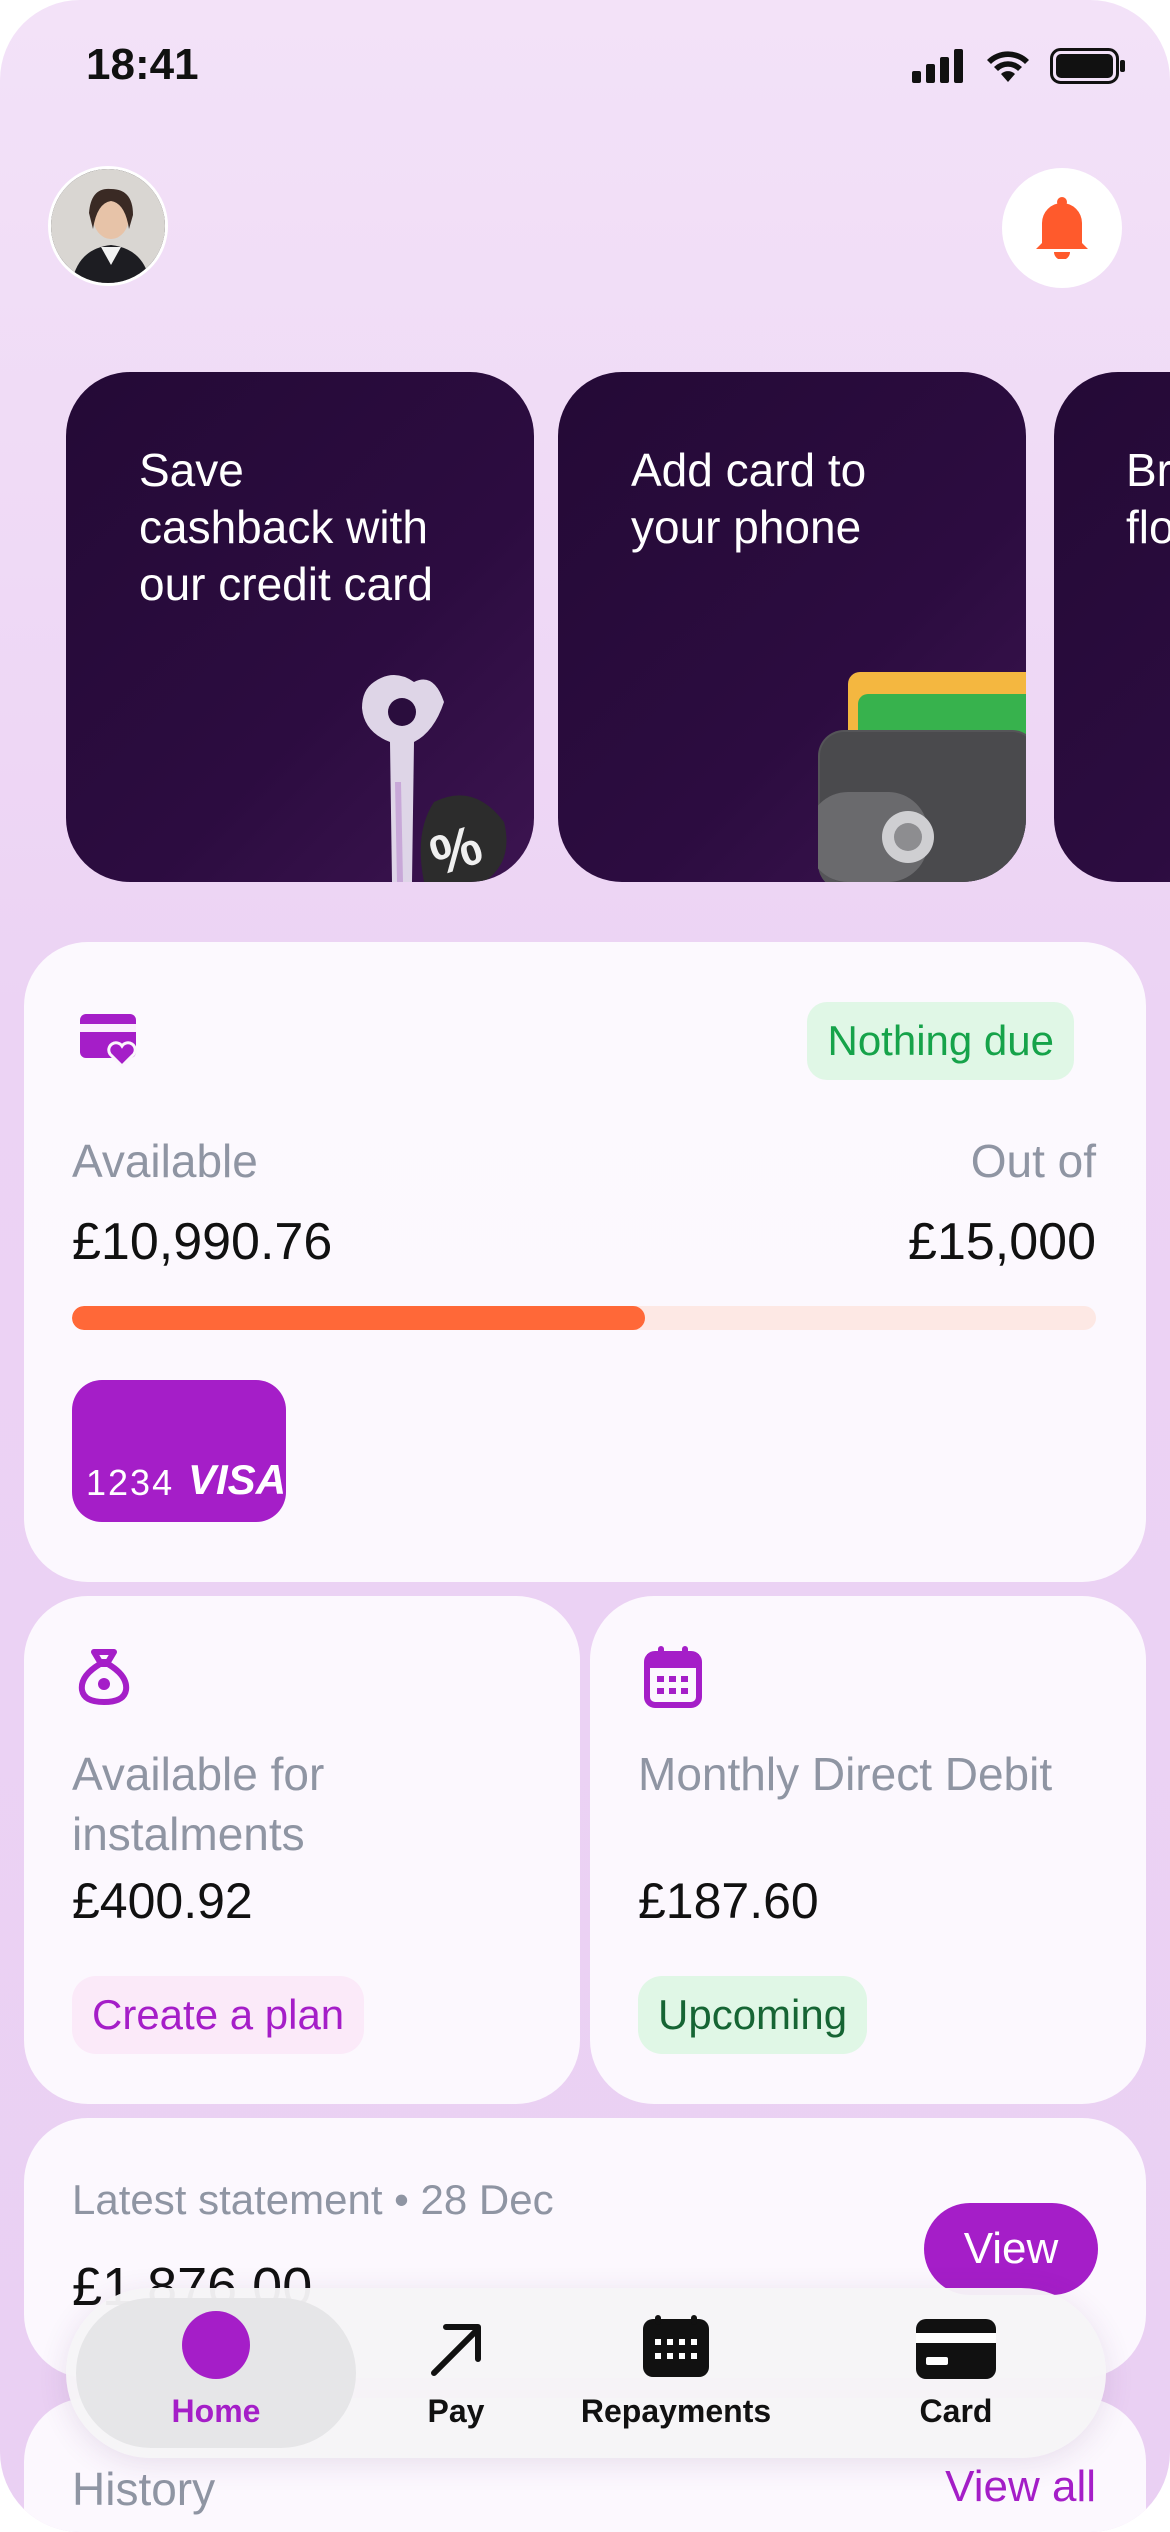 The width and height of the screenshot is (1170, 2532). Describe the element at coordinates (956, 2411) in the screenshot. I see `nav-card-label: Card` at that location.